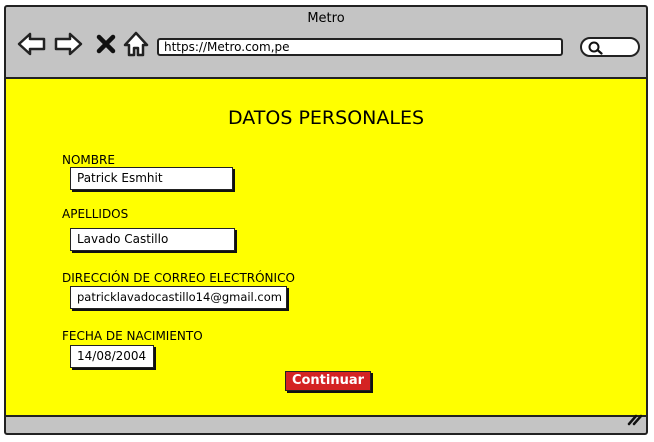 The image size is (654, 442). What do you see at coordinates (106, 44) in the screenshot?
I see `close-icon` at bounding box center [106, 44].